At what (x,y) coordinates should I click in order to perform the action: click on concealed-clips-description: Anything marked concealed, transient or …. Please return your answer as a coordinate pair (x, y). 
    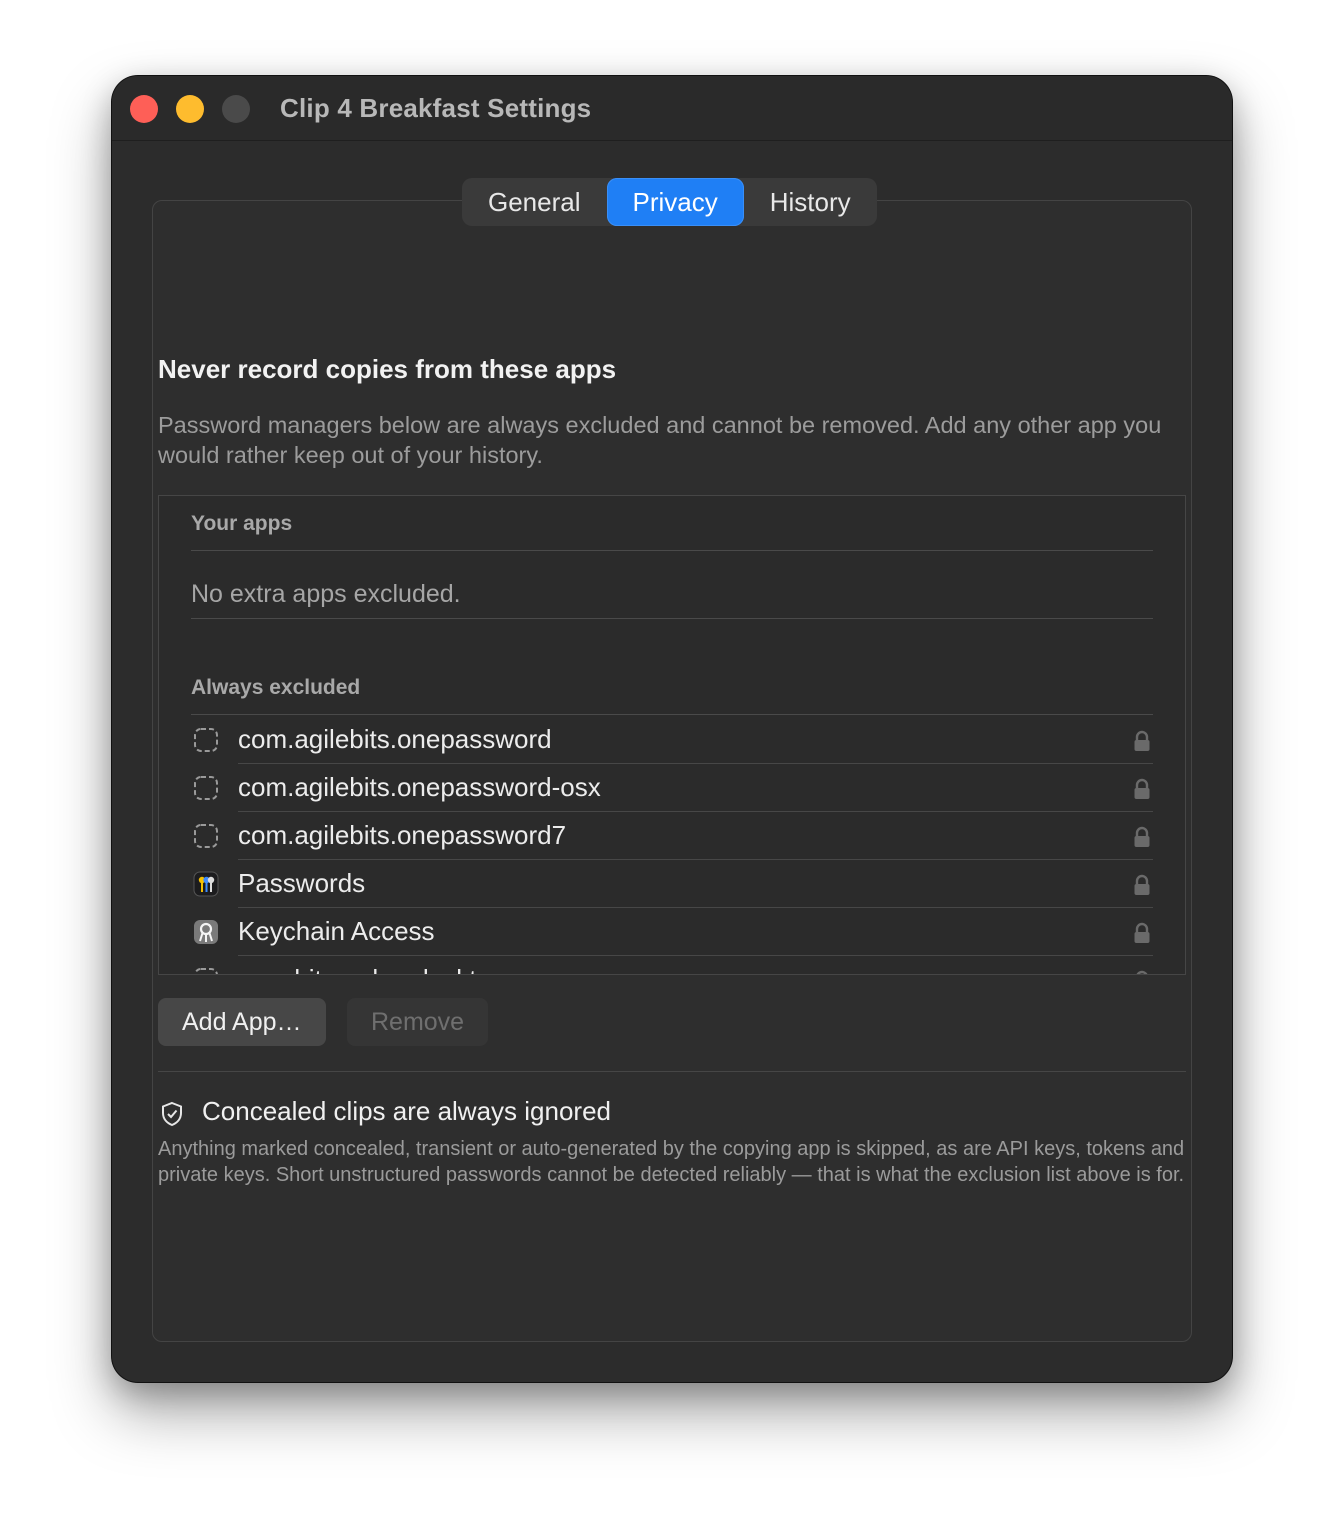
    Looking at the image, I should click on (671, 1162).